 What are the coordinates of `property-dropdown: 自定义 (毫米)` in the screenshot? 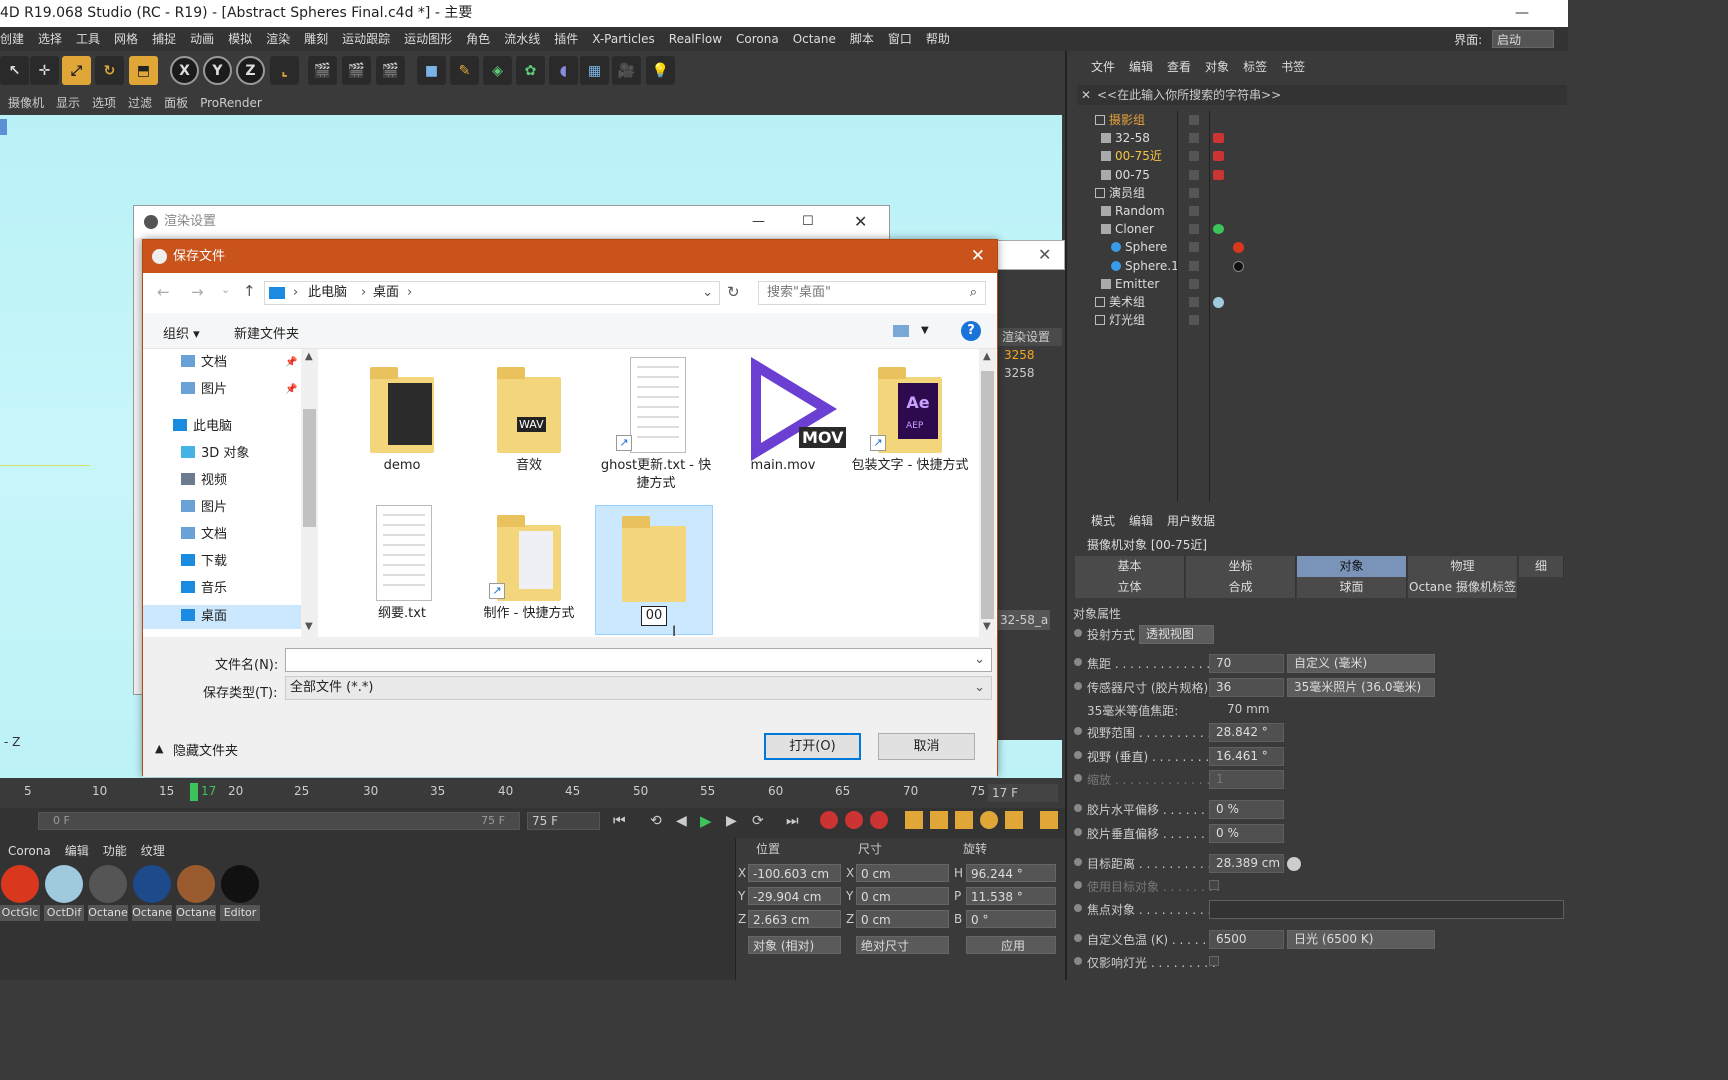 It's located at (1361, 663).